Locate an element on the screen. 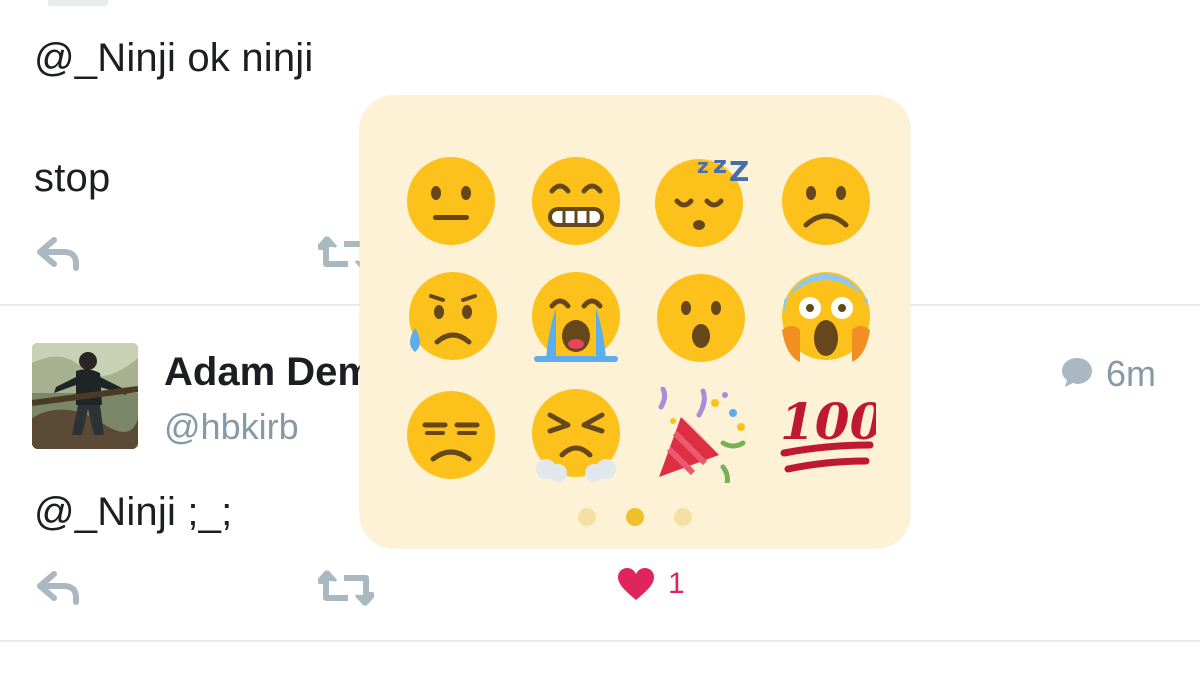 The width and height of the screenshot is (1200, 675). screaming-face-icon is located at coordinates (825, 316).